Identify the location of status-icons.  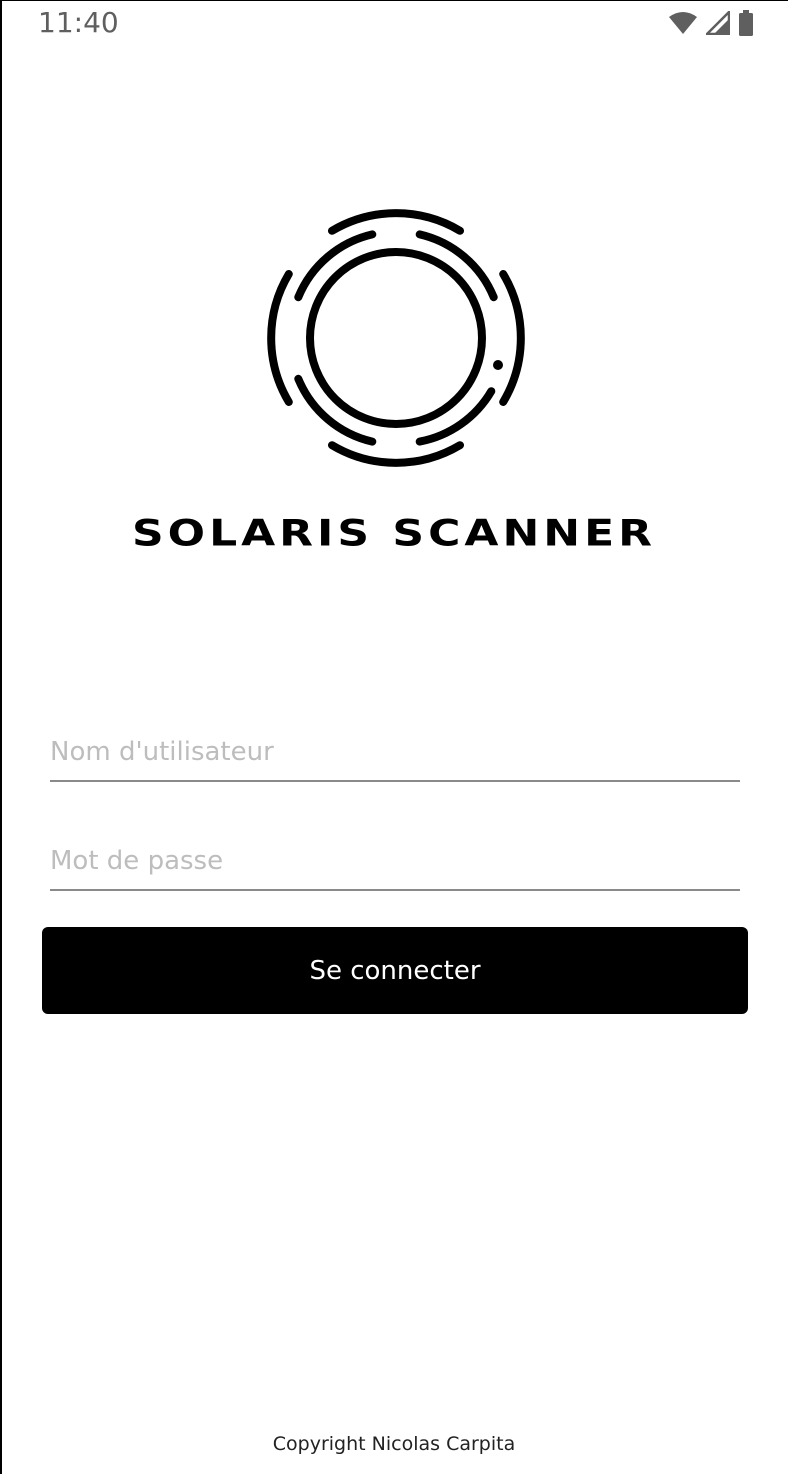
(711, 24).